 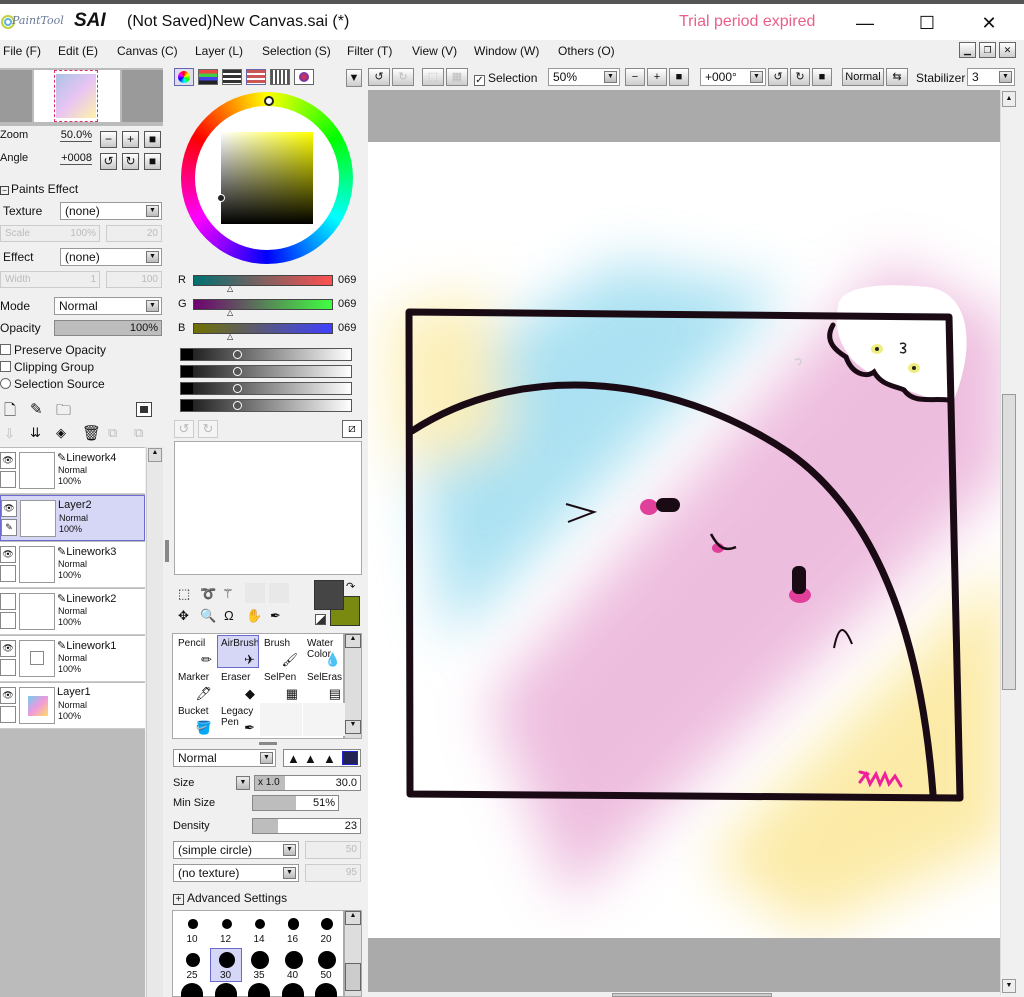 What do you see at coordinates (354, 78) in the screenshot?
I see `toolbar-dropdown: ▼` at bounding box center [354, 78].